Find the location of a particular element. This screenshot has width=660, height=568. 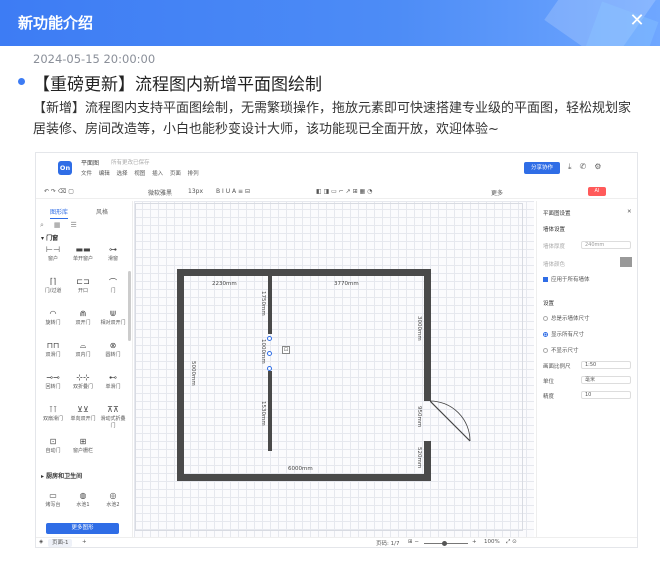

shape-icon: ▬▬ is located at coordinates (83, 249).